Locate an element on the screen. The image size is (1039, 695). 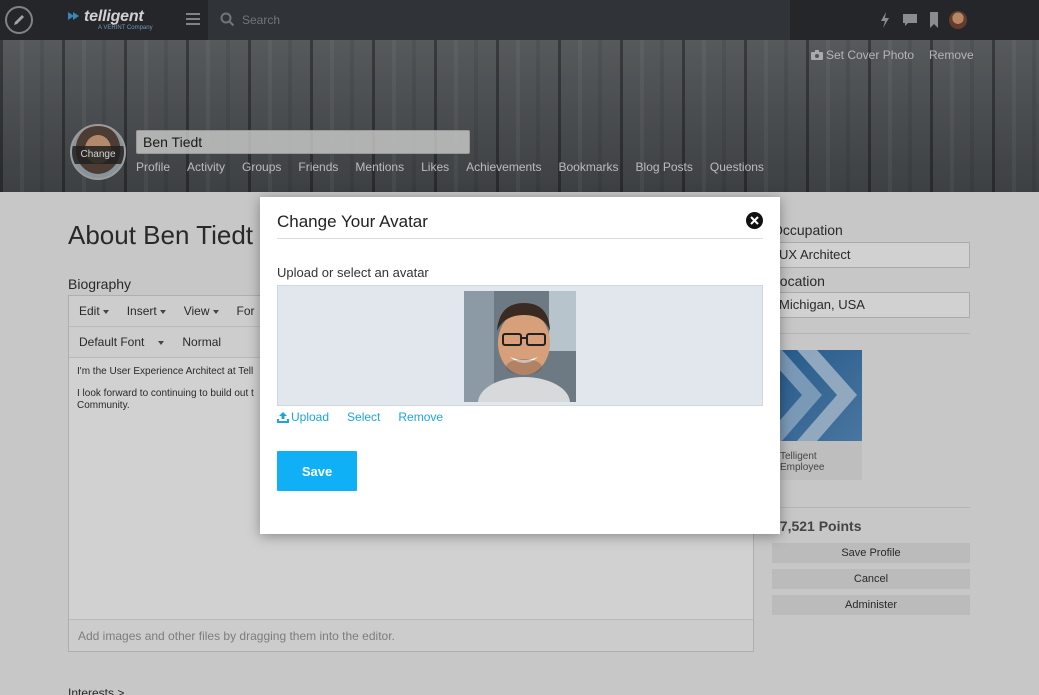
save-button: Save is located at coordinates (317, 471).